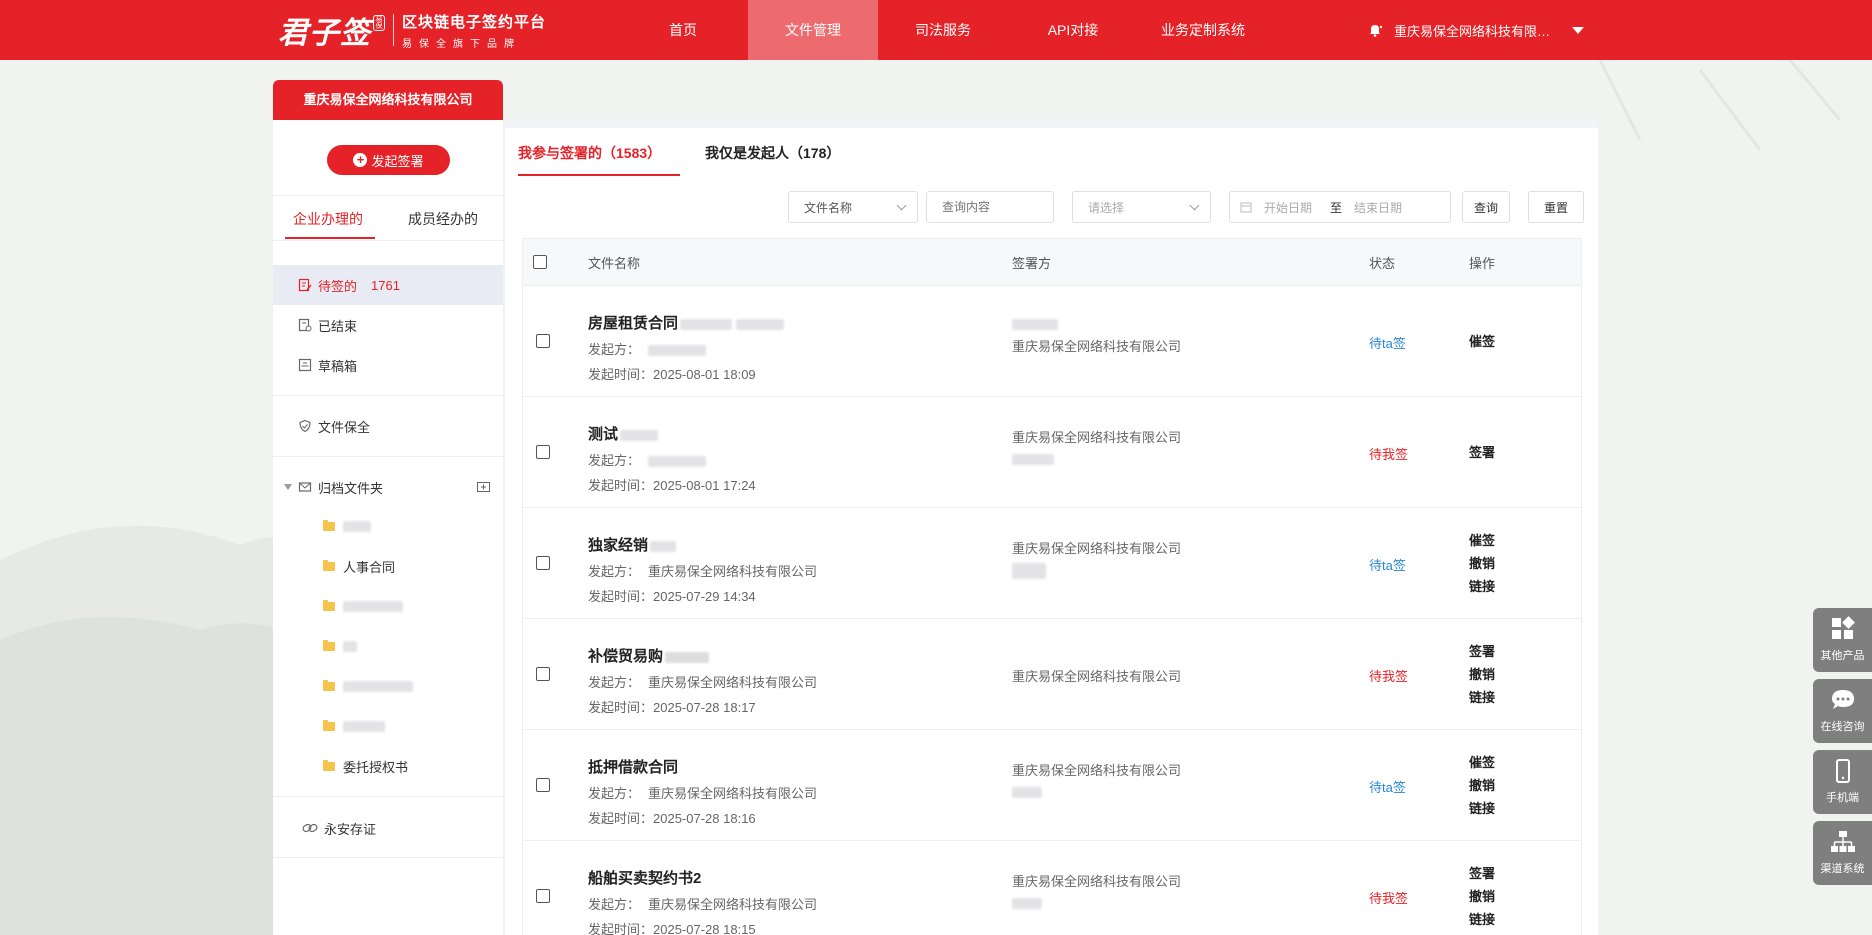  What do you see at coordinates (483, 486) in the screenshot?
I see `add-folder-icon` at bounding box center [483, 486].